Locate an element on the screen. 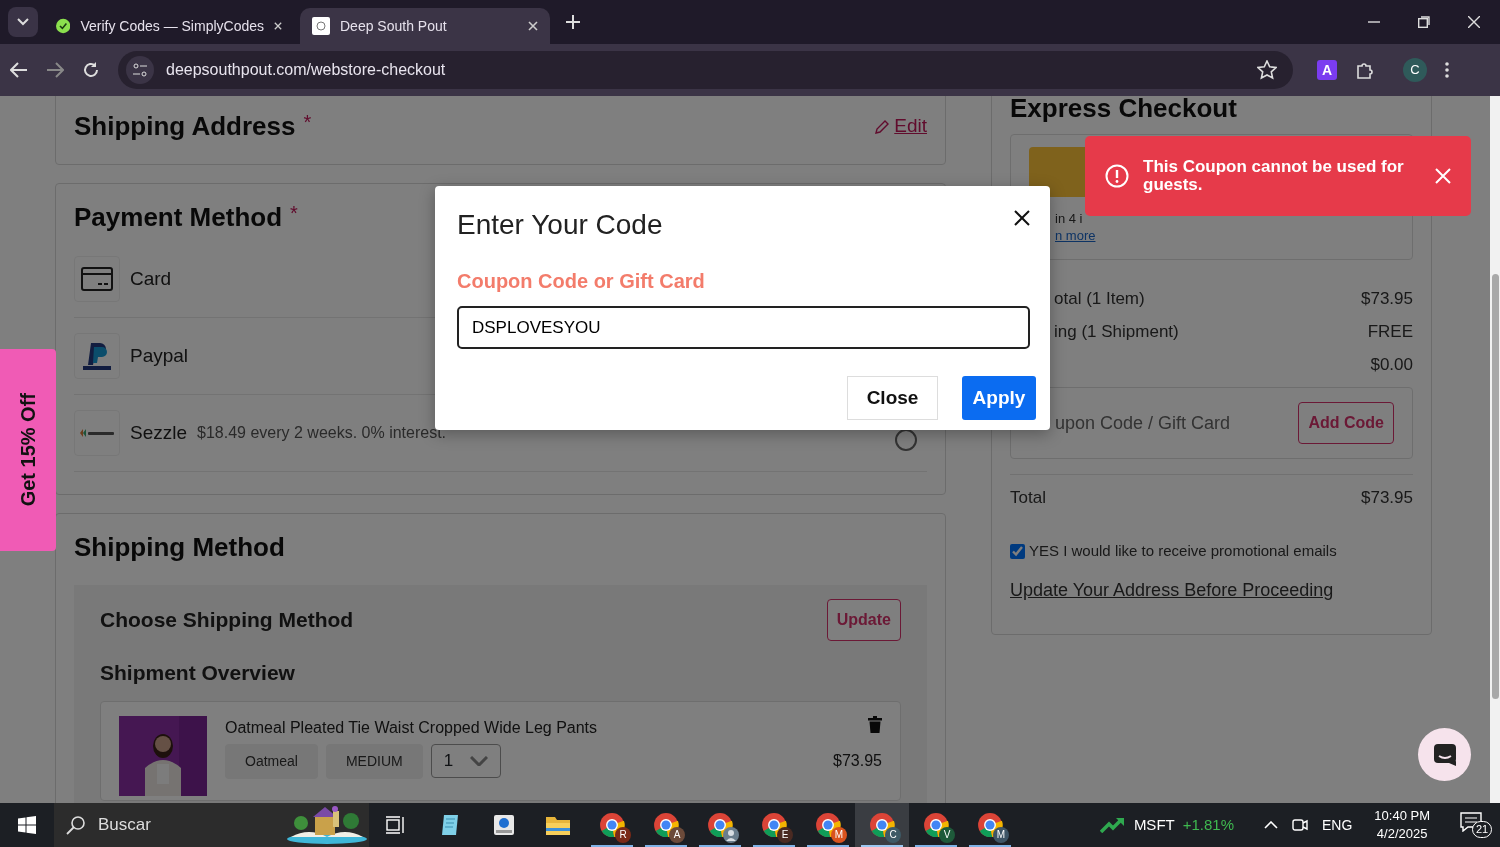  chrome-taskbar-button: A is located at coordinates (666, 825).